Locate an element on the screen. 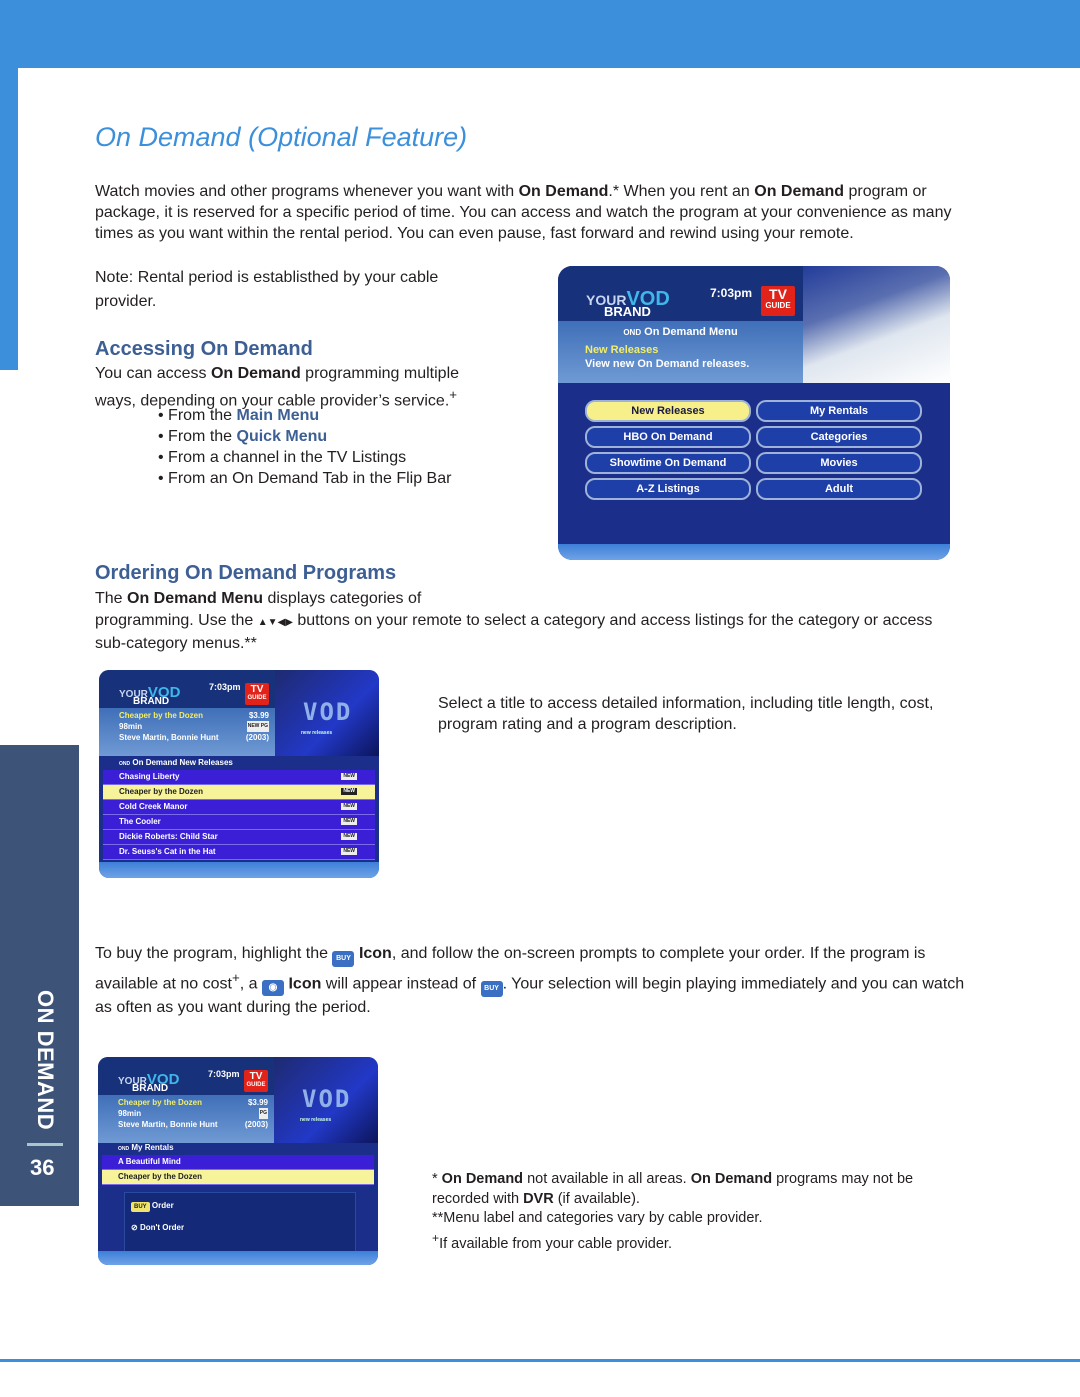  bottom-rule is located at coordinates (540, 1360).